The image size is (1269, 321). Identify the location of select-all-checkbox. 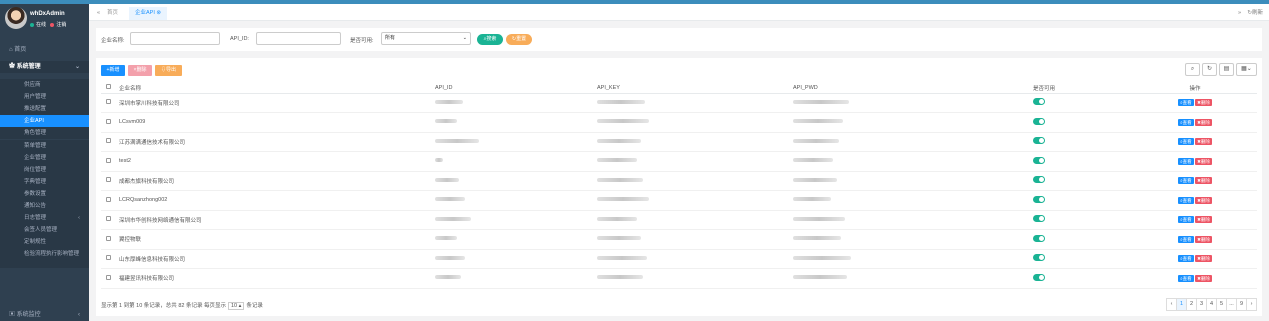
(110, 88).